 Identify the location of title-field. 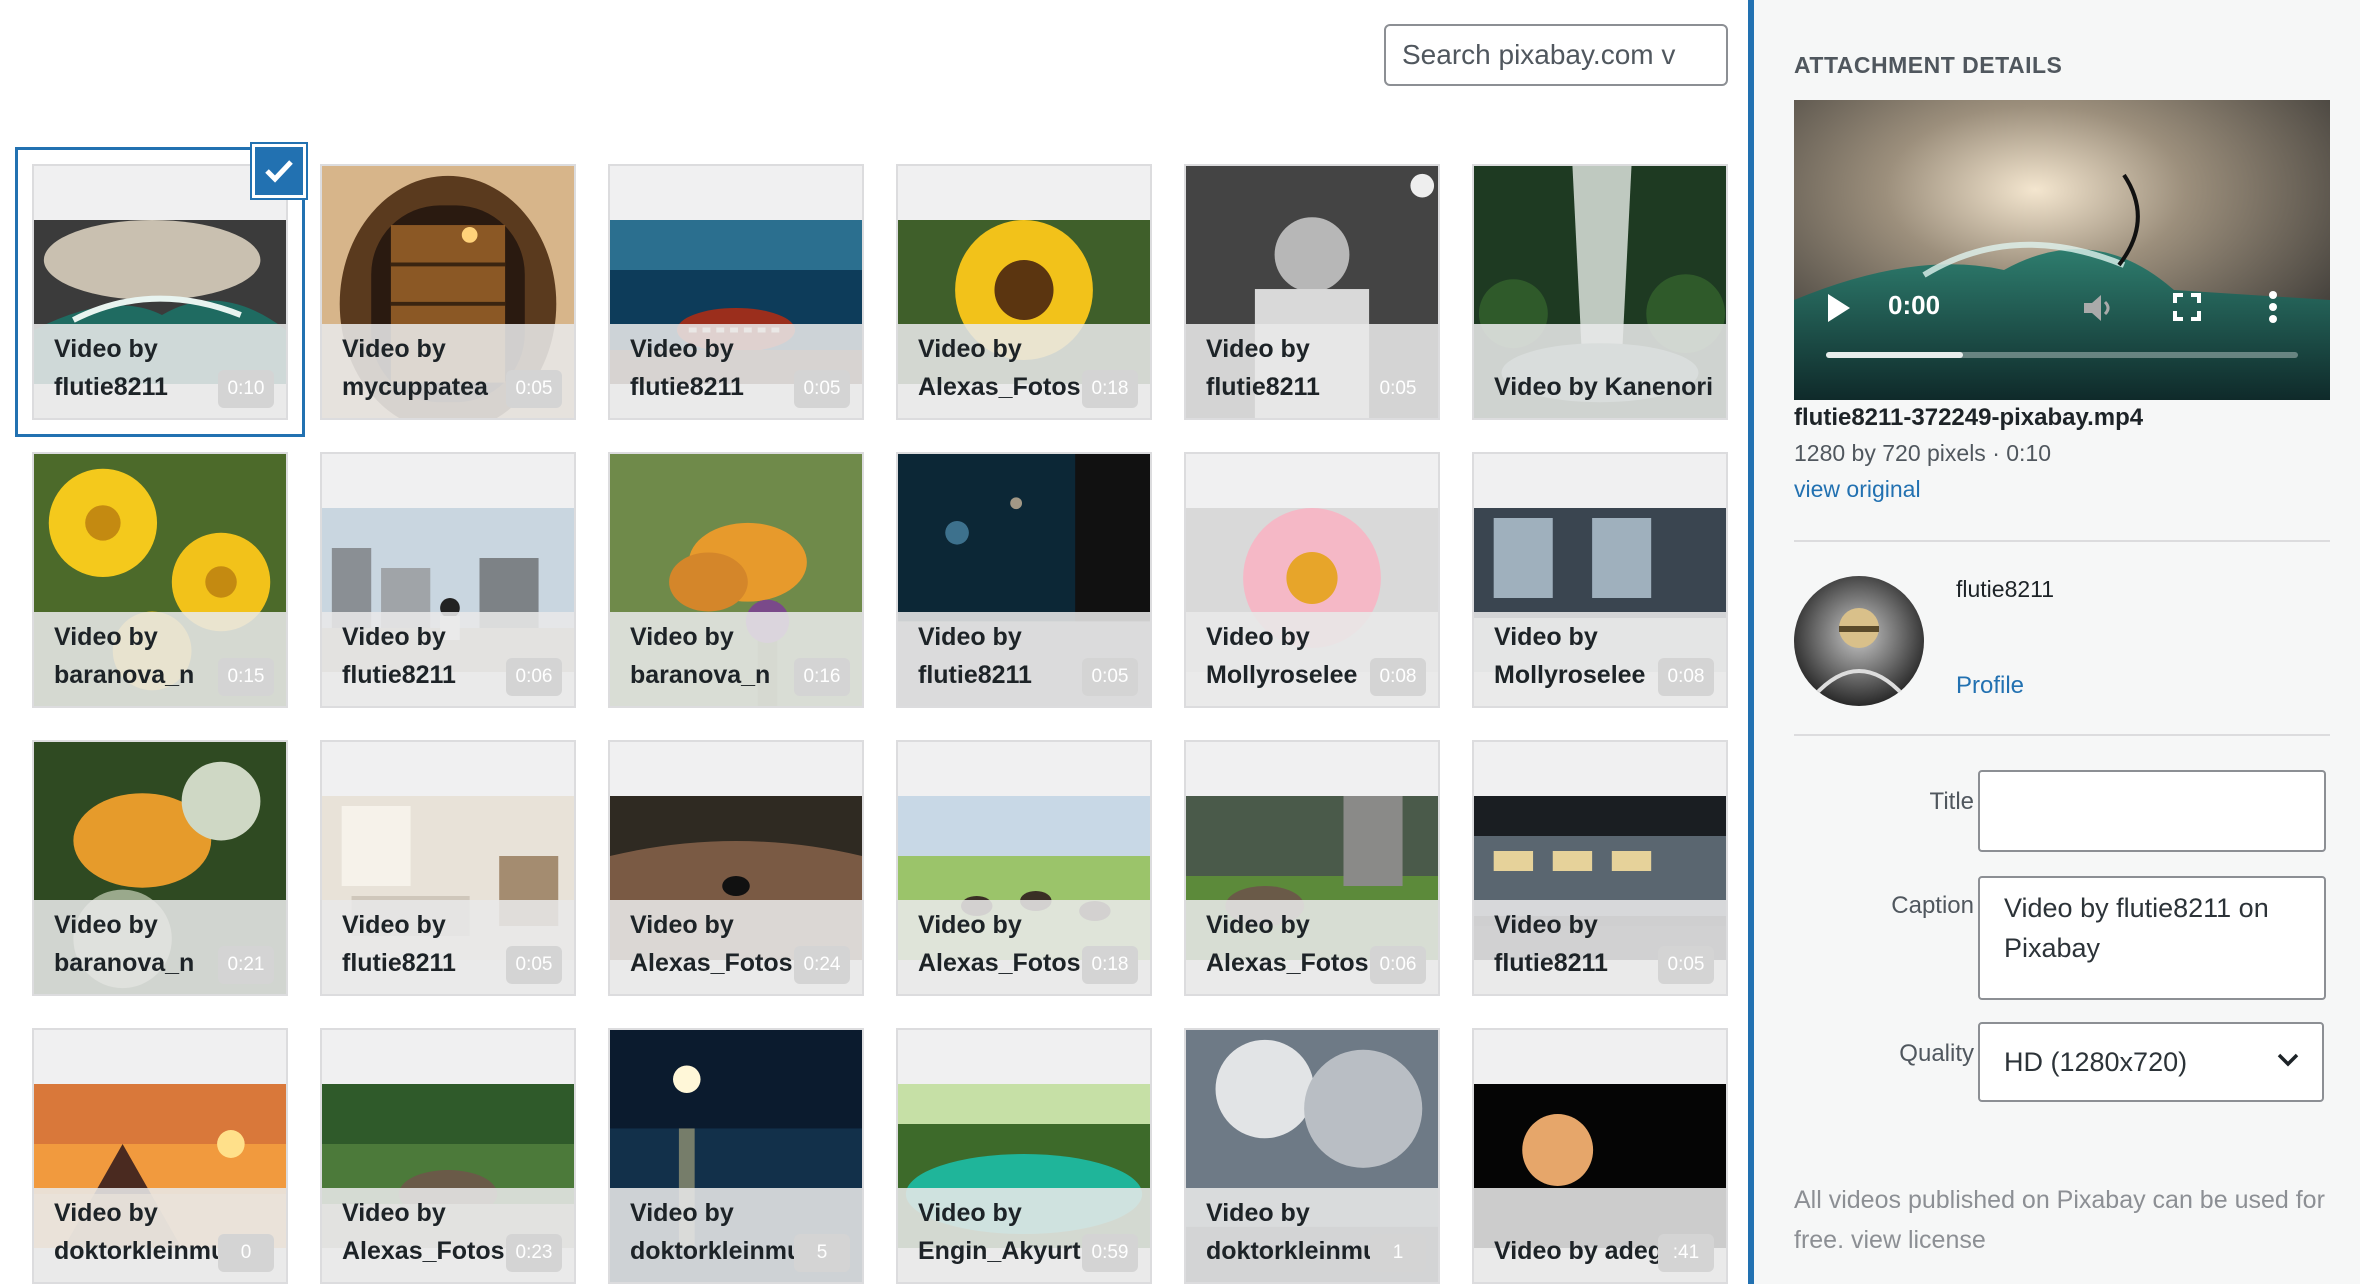
(2152, 811).